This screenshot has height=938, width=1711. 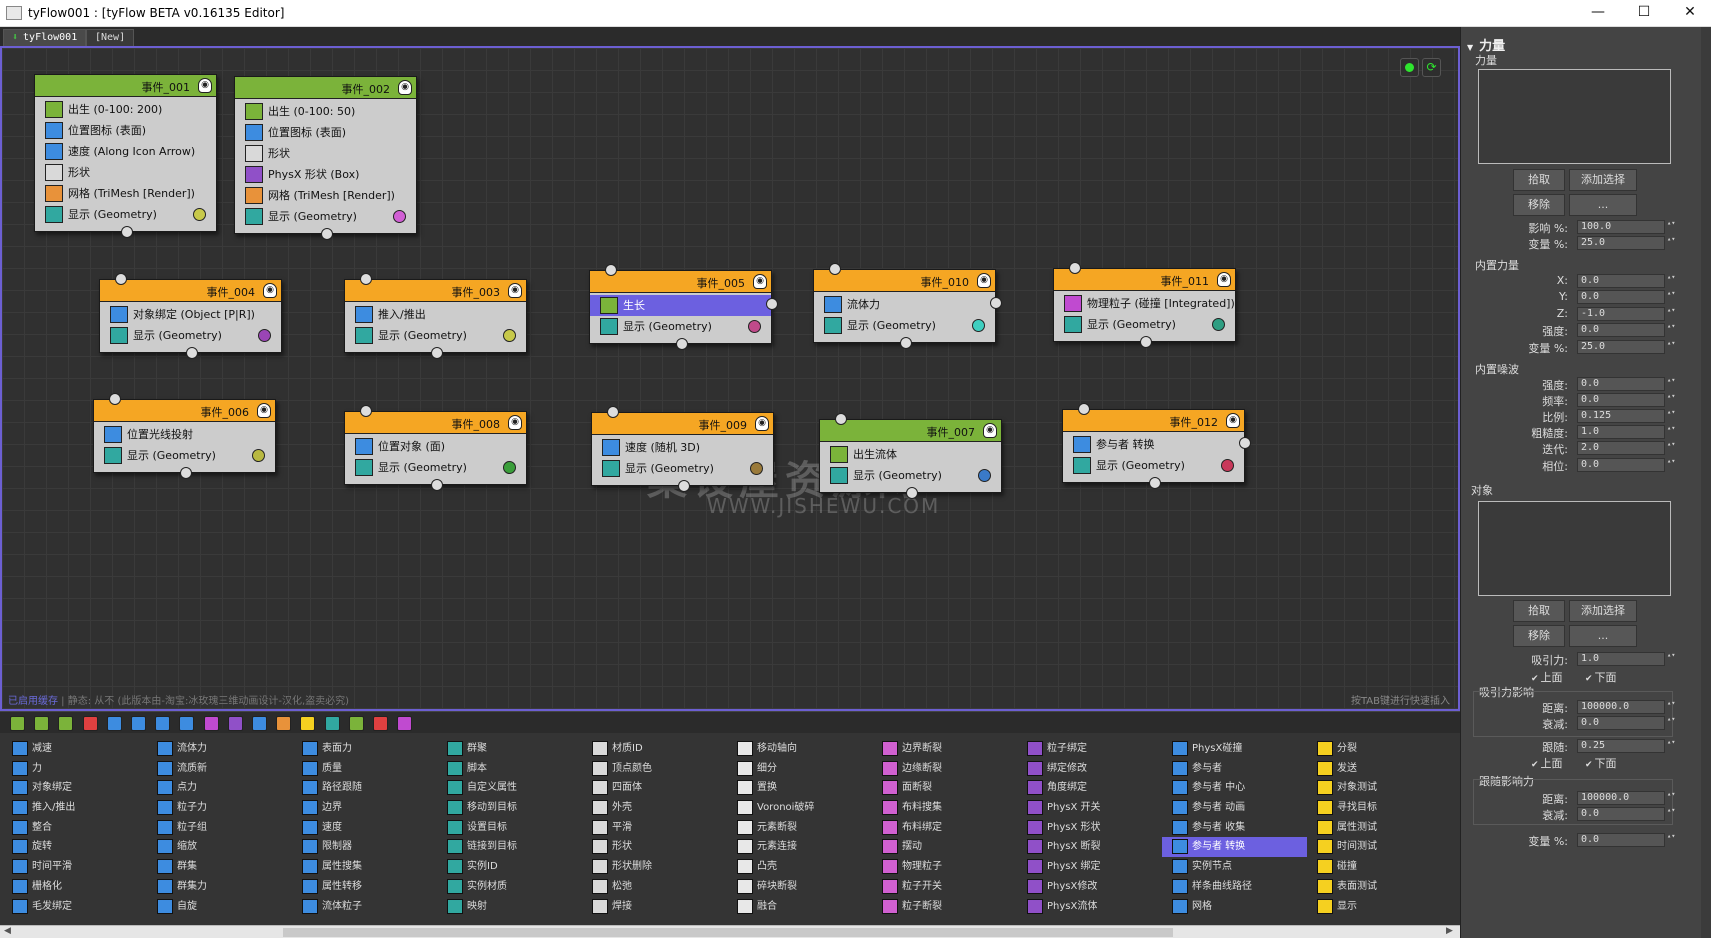 What do you see at coordinates (7, 931) in the screenshot?
I see `scroll-left-icon: ◀` at bounding box center [7, 931].